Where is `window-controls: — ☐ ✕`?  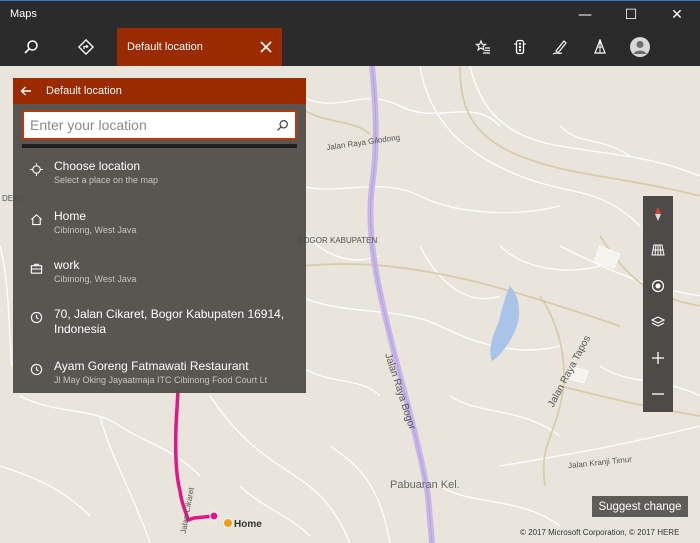
window-controls: — ☐ ✕ is located at coordinates (631, 15).